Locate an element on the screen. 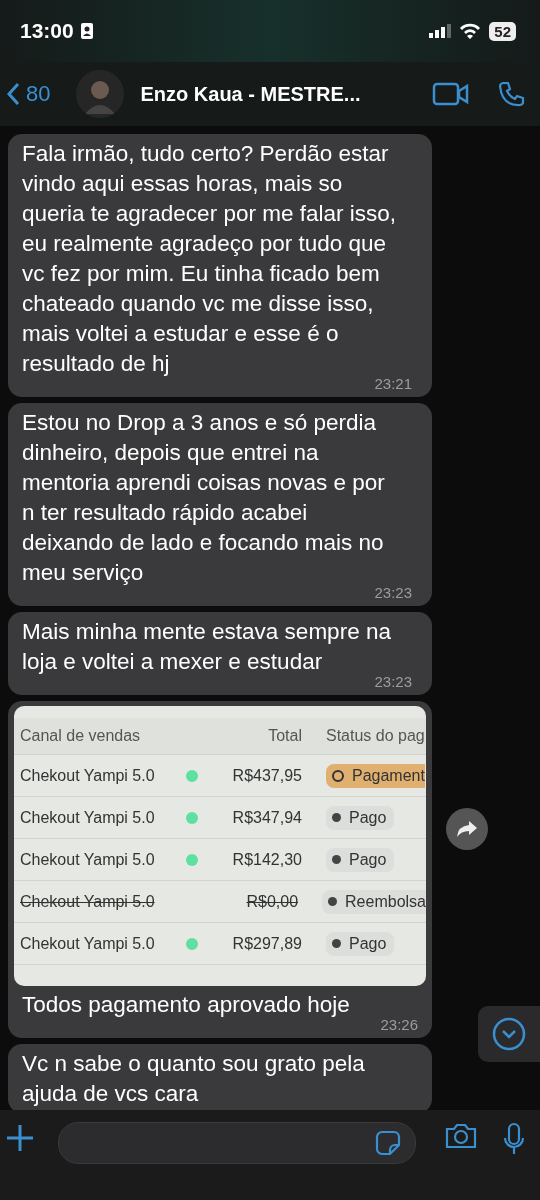  chevron-down-icon is located at coordinates (509, 1034).